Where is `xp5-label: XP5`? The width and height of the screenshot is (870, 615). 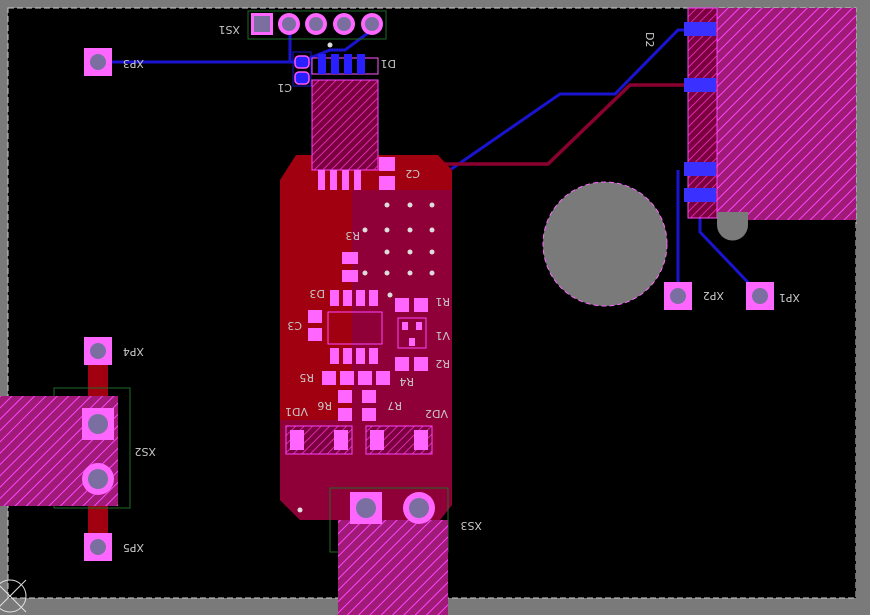
xp5-label: XP5 is located at coordinates (133, 547).